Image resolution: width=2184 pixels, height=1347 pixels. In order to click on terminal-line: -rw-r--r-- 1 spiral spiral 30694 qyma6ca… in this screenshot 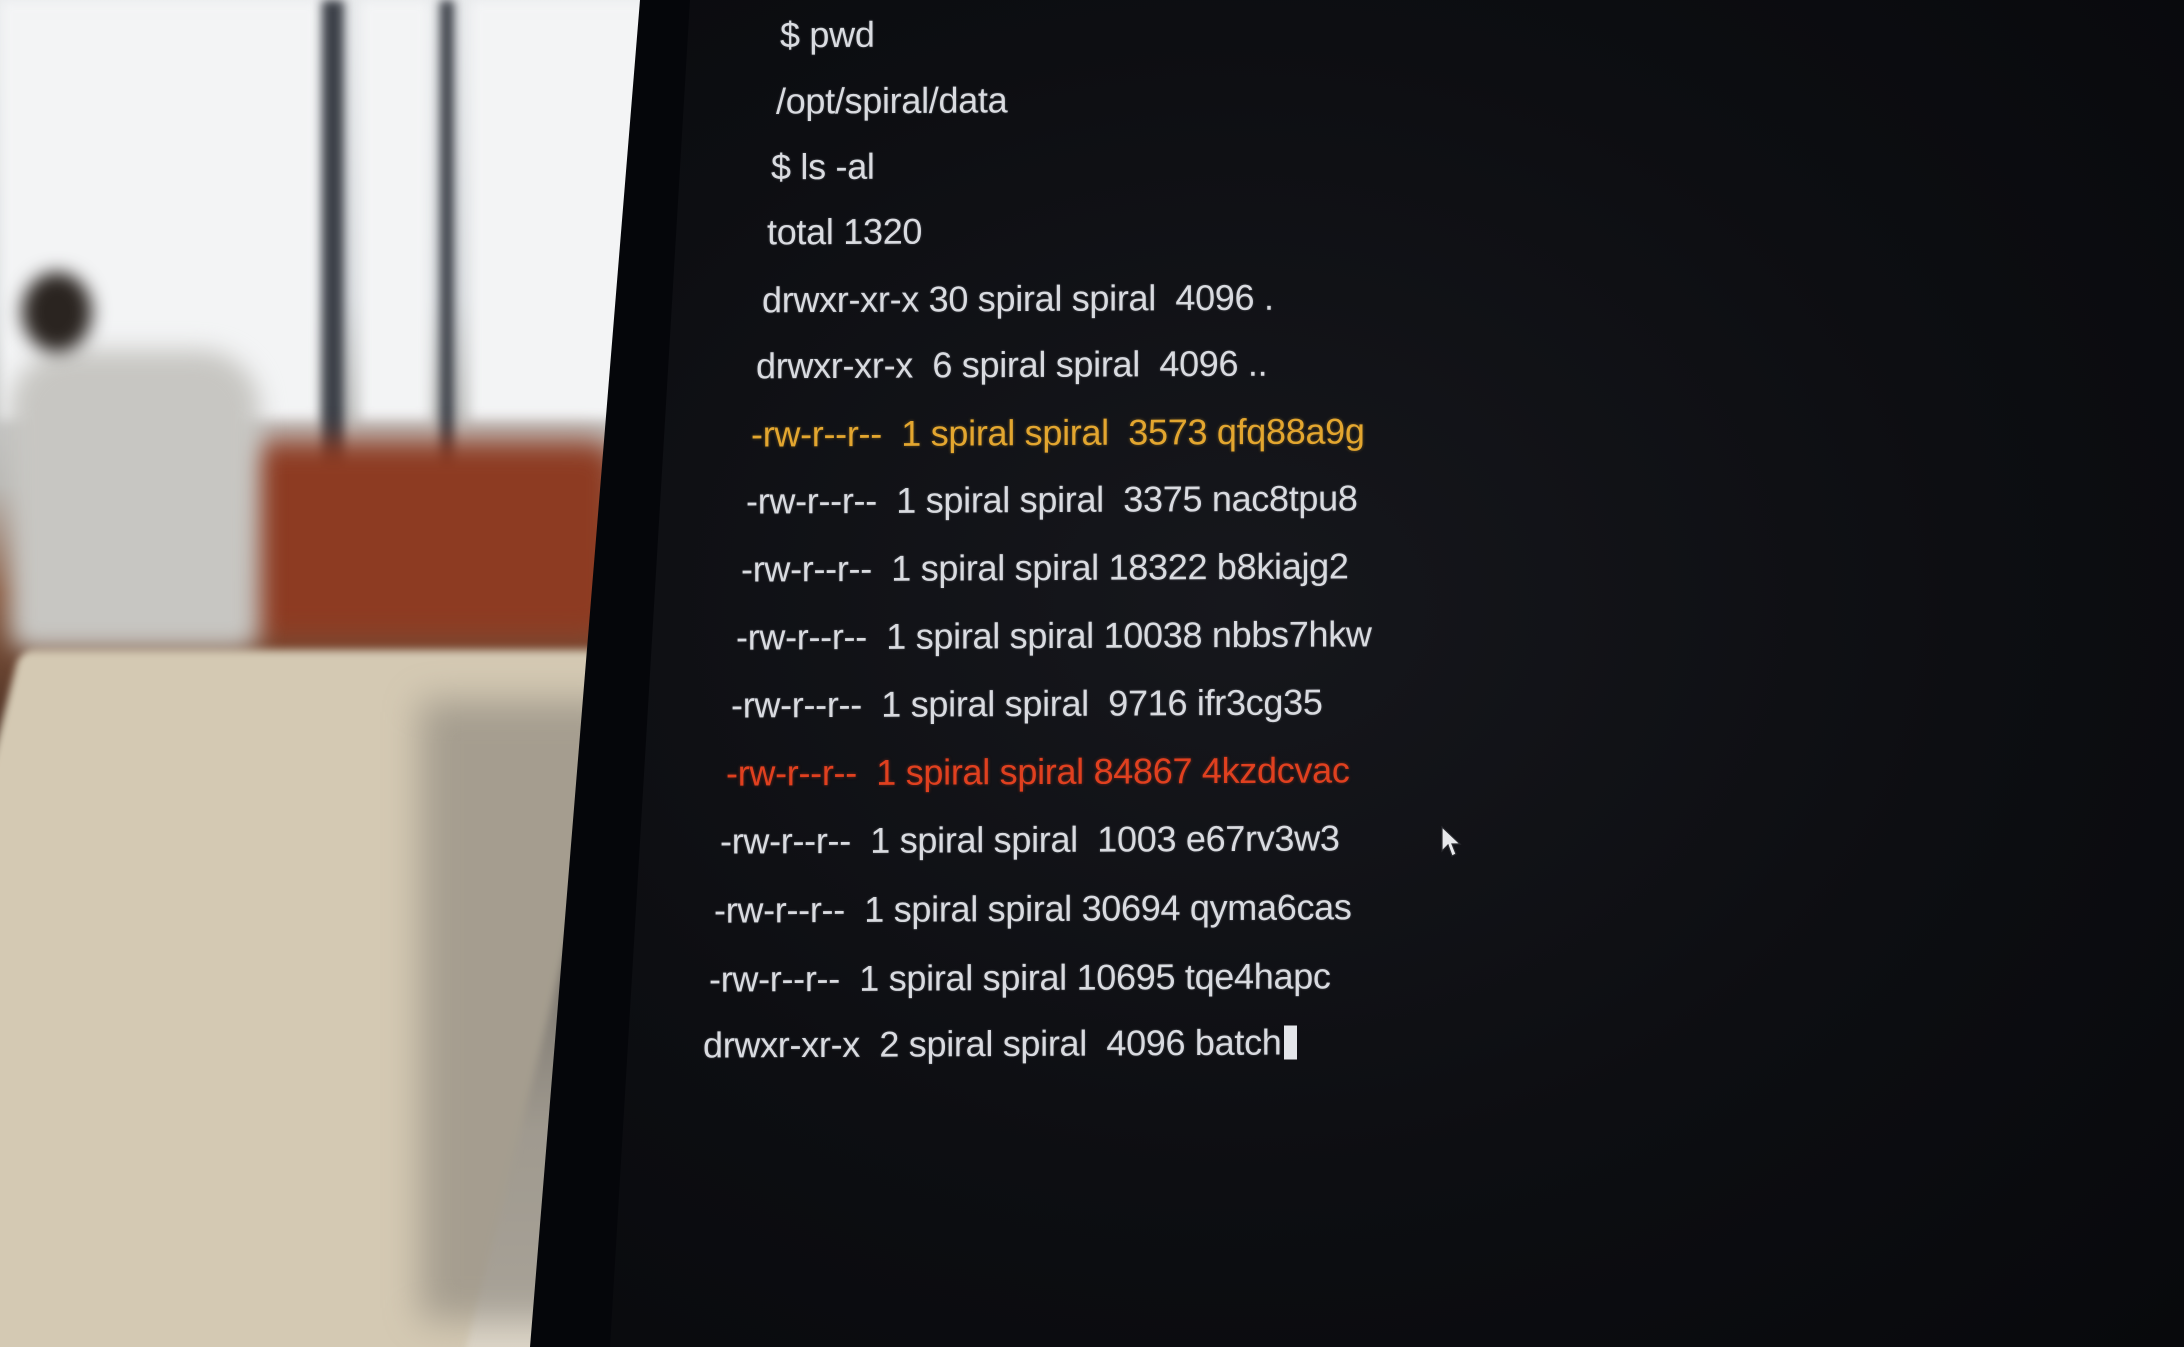, I will do `click(1033, 908)`.